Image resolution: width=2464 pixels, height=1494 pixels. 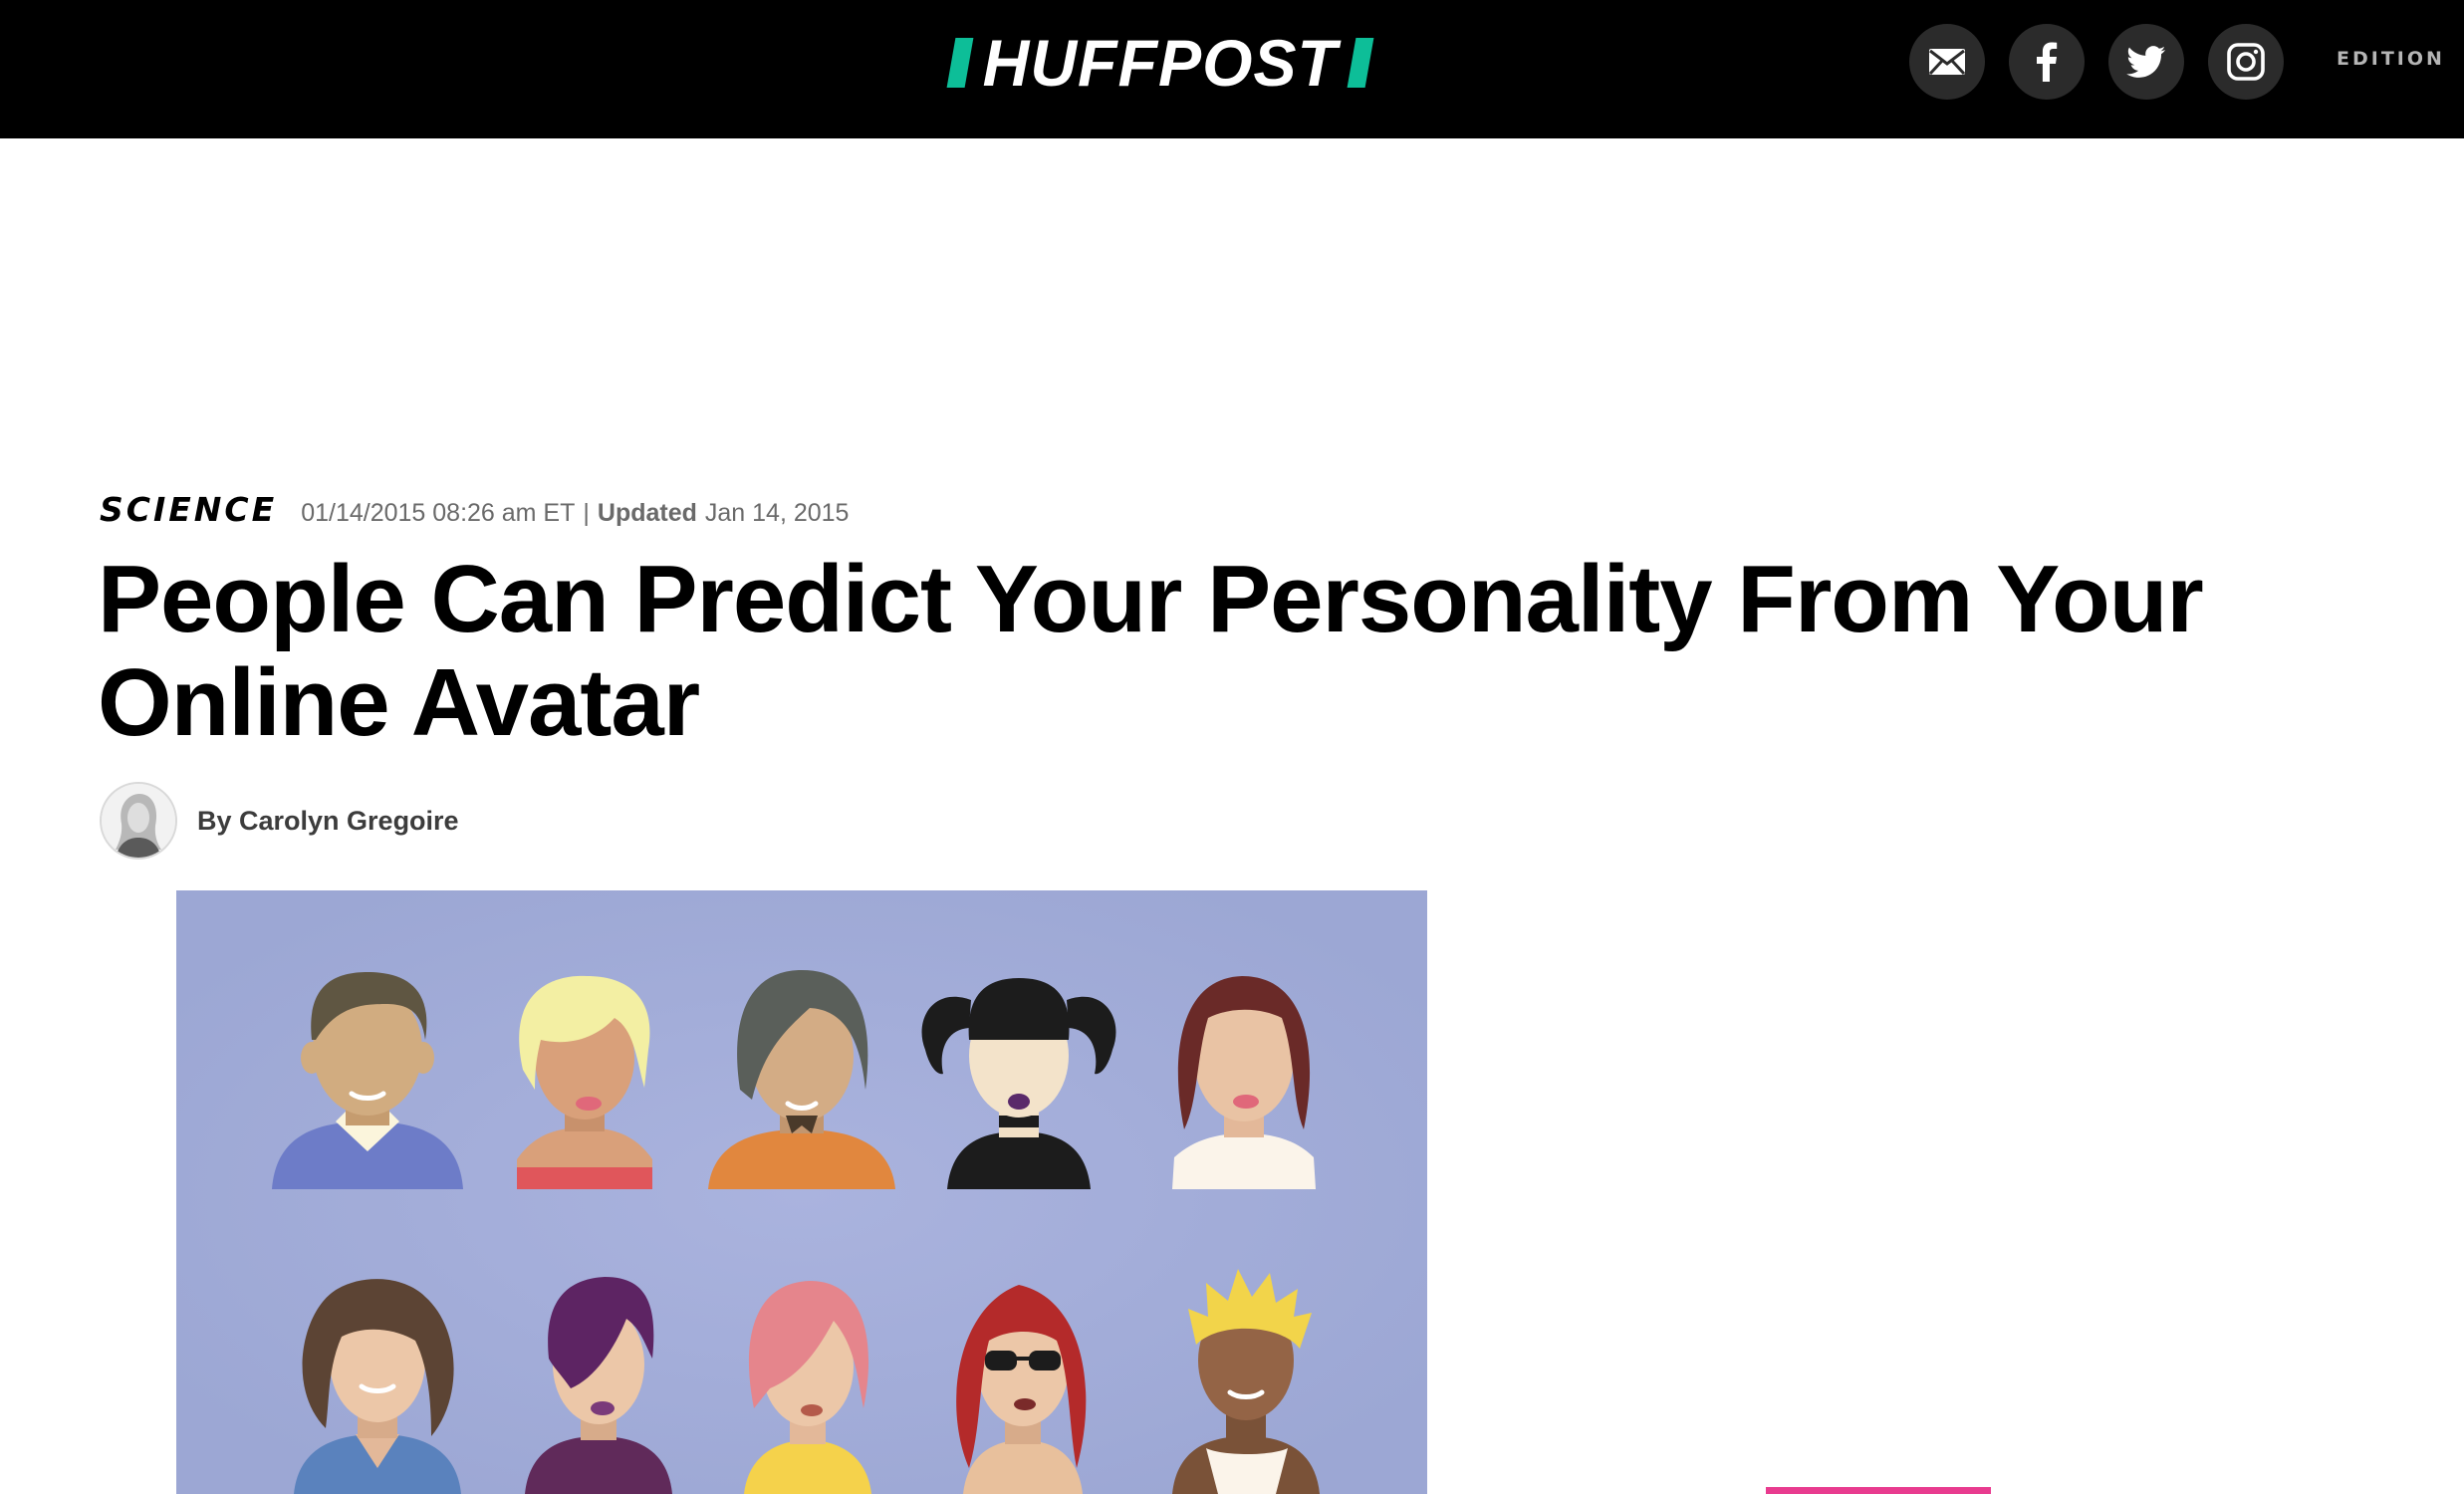 I want to click on huffpost-logo: HUFFPOST, so click(x=1160, y=63).